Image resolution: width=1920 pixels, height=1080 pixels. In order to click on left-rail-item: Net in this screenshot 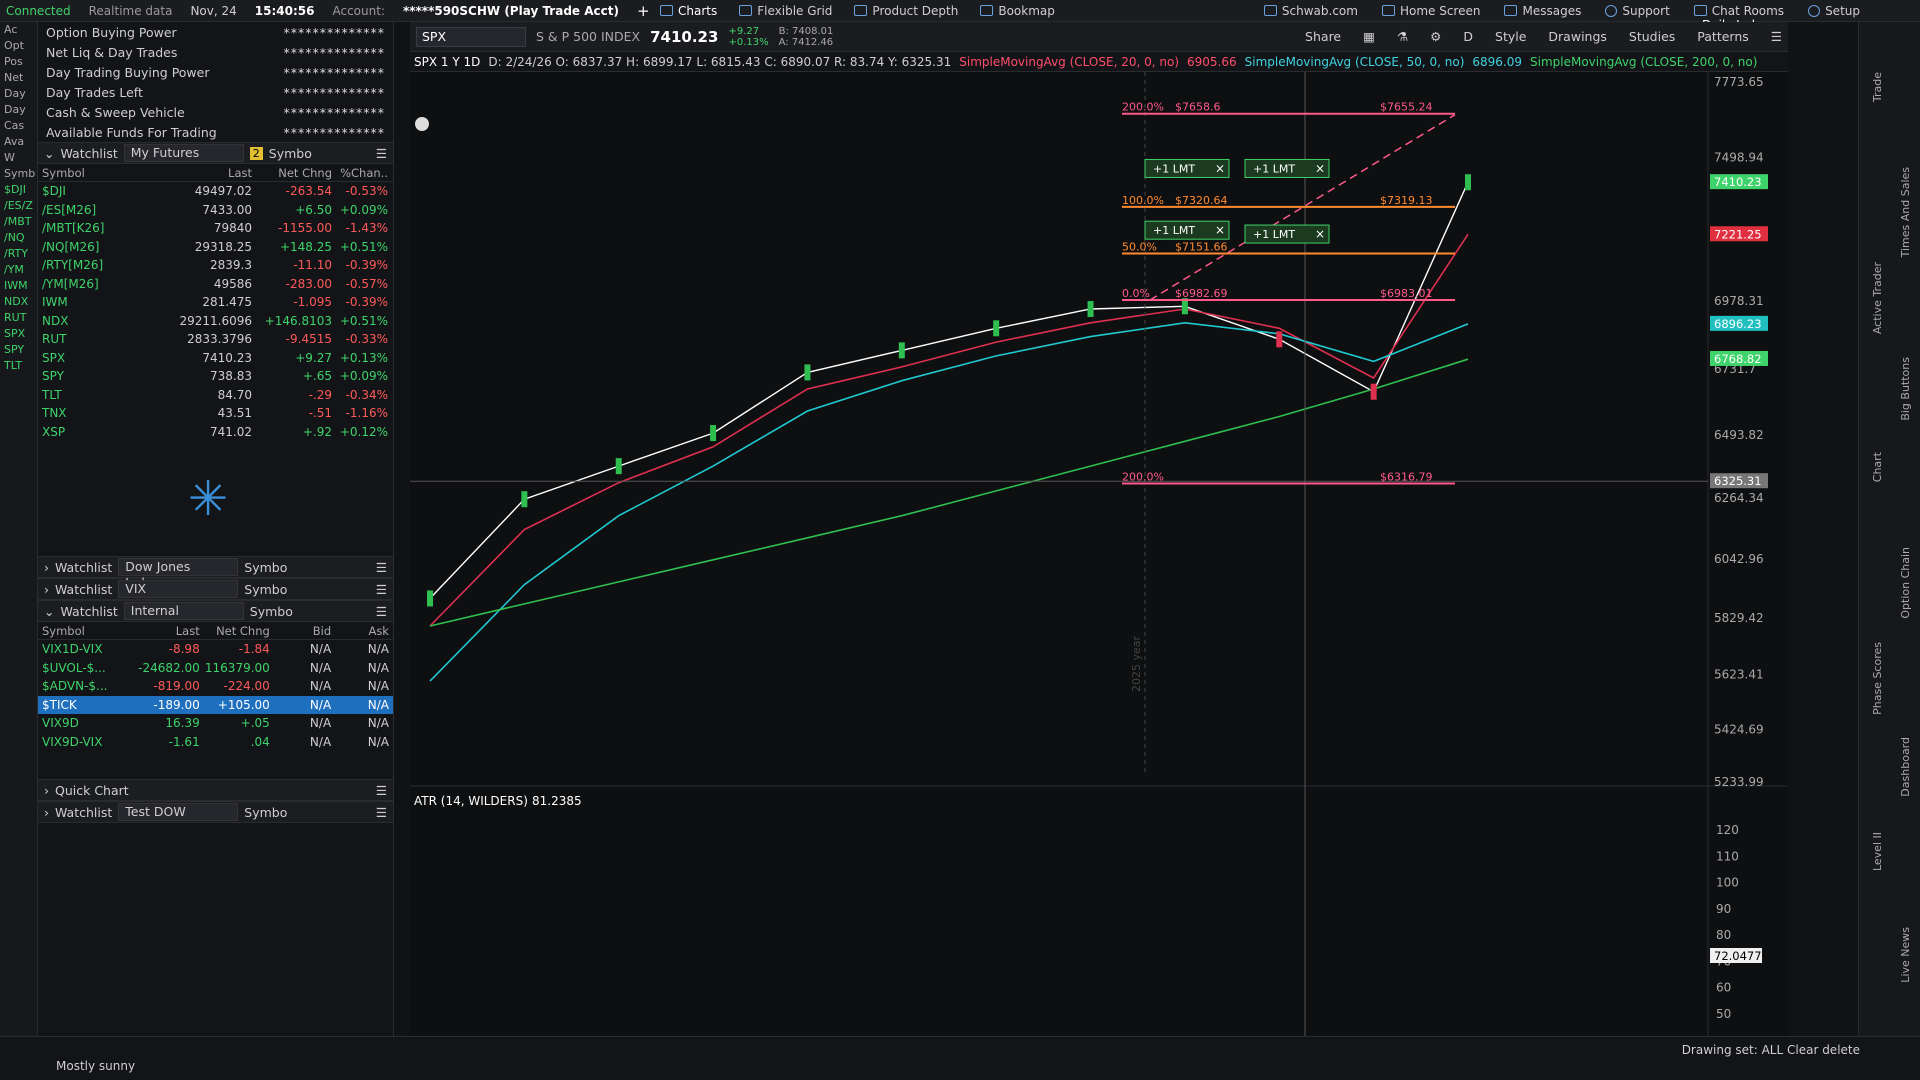, I will do `click(18, 78)`.